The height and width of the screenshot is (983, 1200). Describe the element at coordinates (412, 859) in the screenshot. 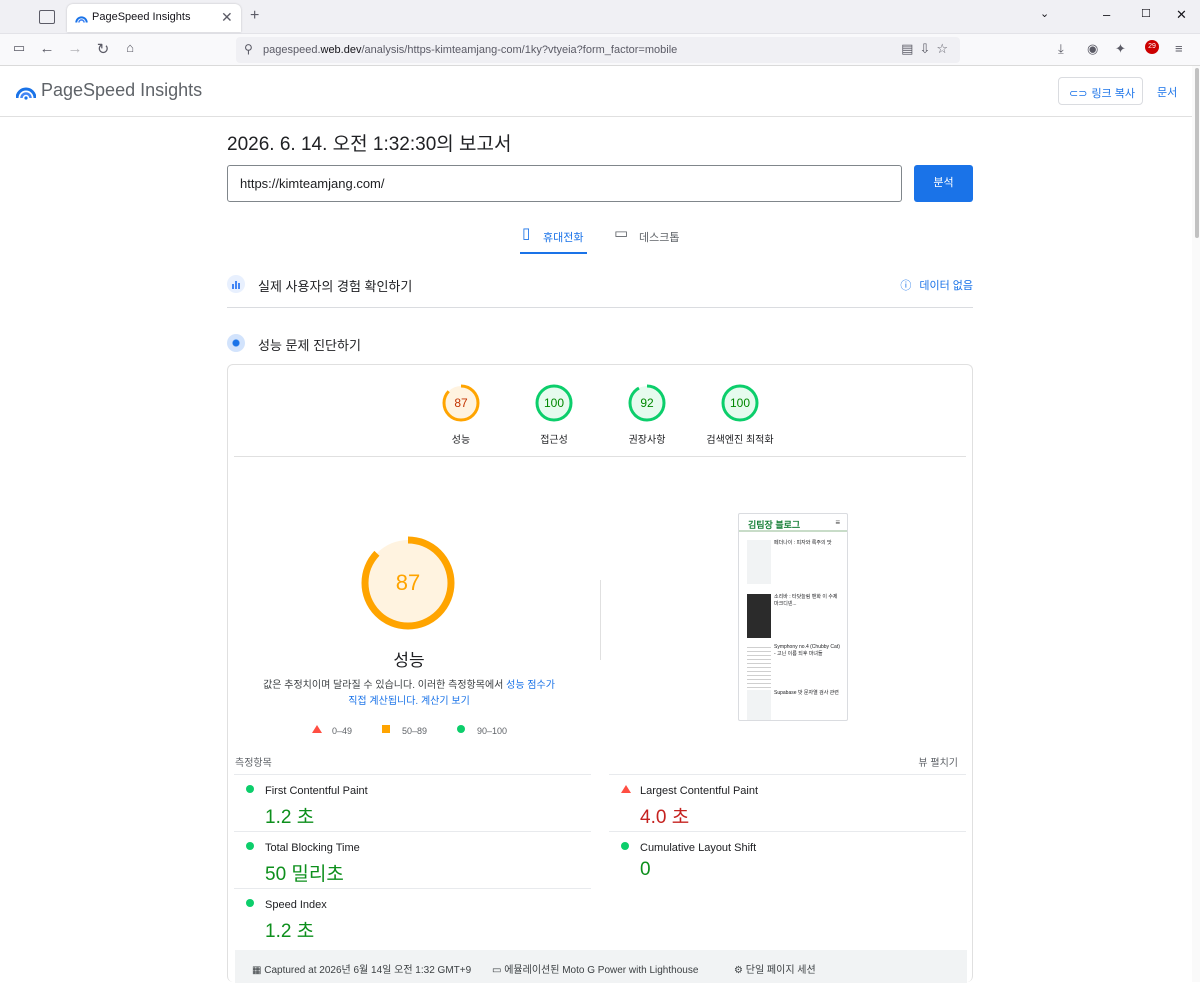

I see `metric-item: Total Blocking Time 50 밀리초` at that location.